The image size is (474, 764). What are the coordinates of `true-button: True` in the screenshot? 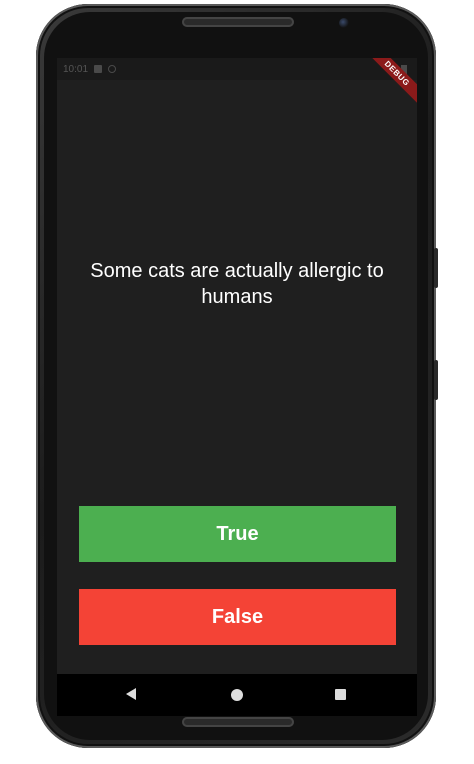 It's located at (237, 534).